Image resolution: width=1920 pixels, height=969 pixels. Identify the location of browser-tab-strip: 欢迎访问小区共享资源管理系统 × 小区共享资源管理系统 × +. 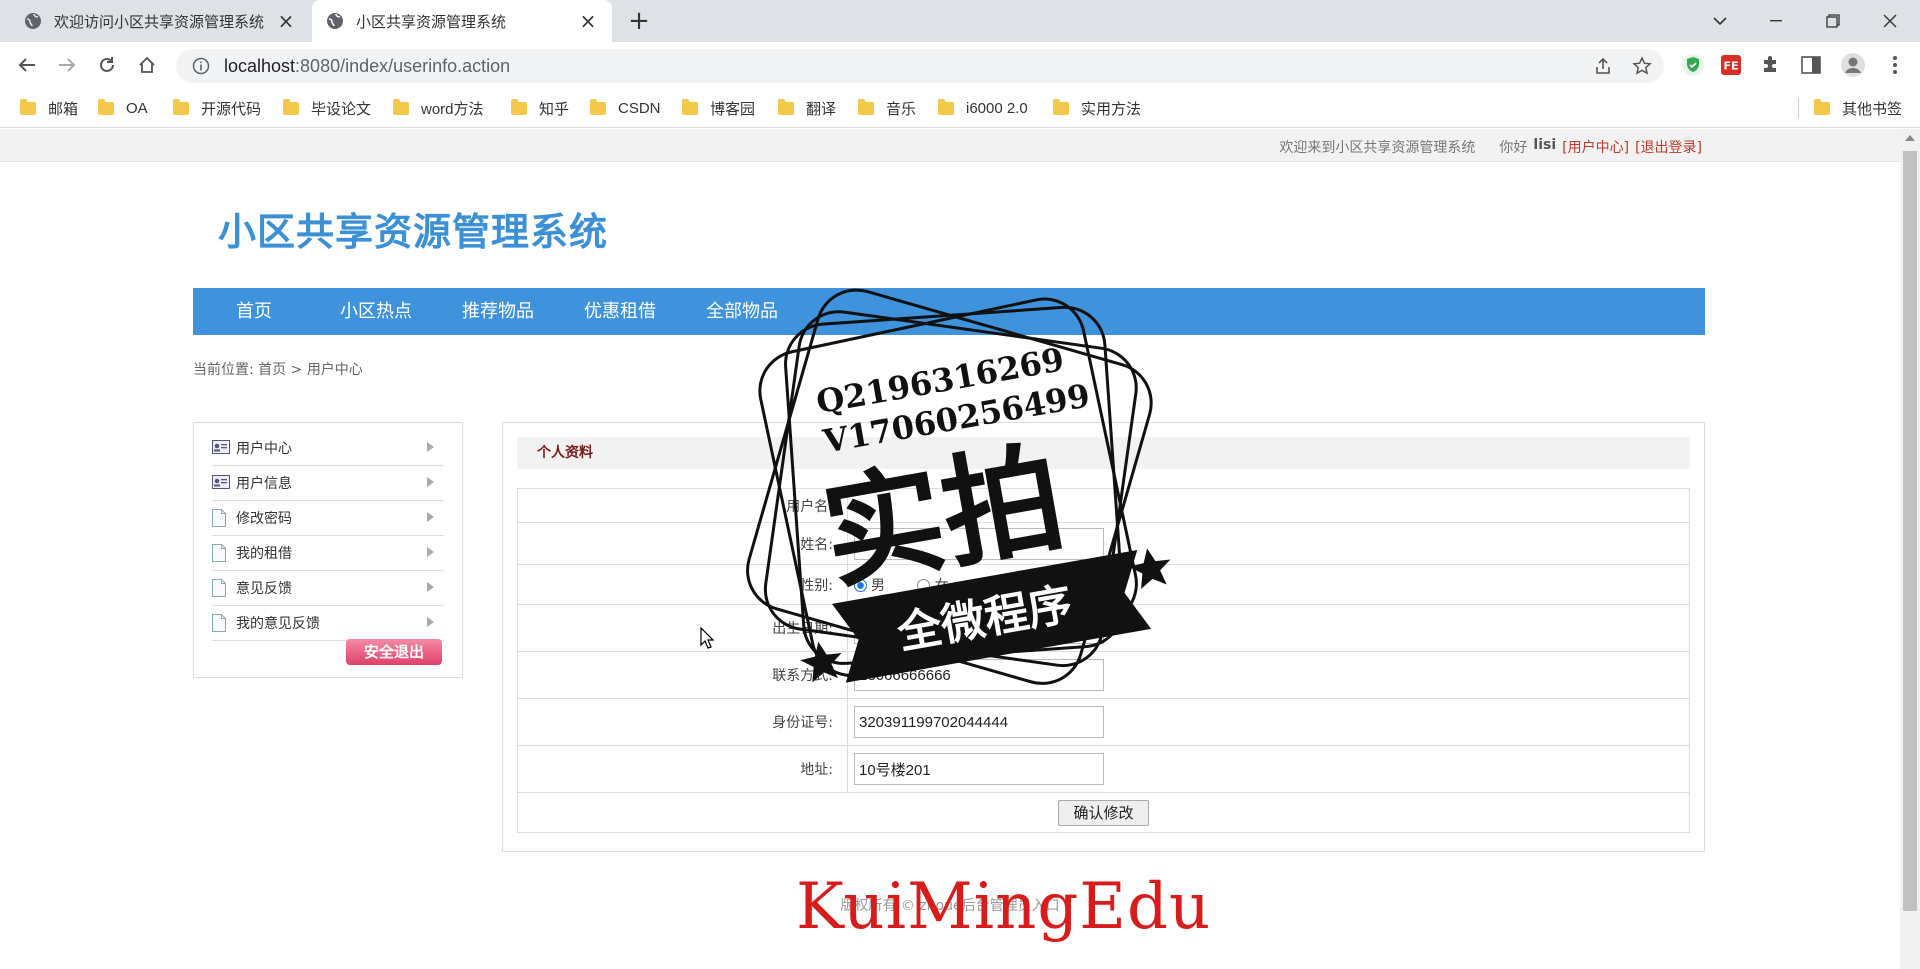
(960, 21).